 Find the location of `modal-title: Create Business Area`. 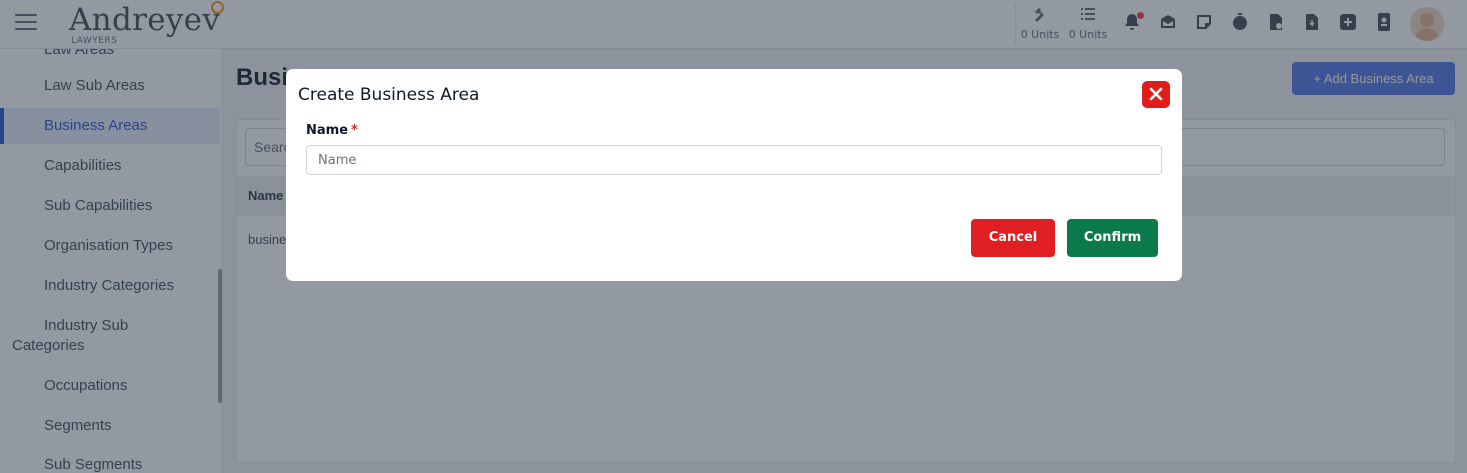

modal-title: Create Business Area is located at coordinates (389, 95).